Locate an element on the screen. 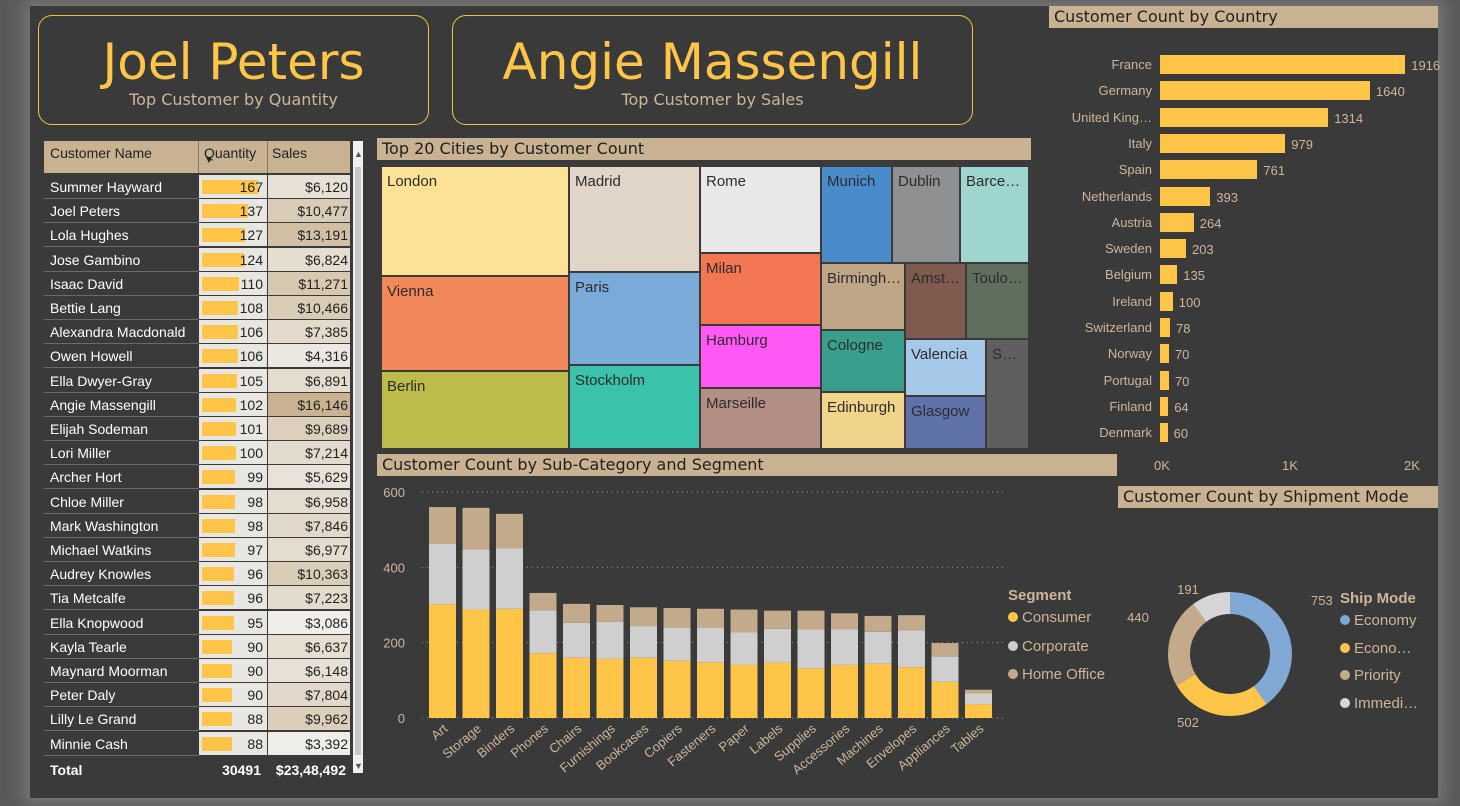 This screenshot has width=1460, height=806. table-row: Chloe Miller 98 $6,958 is located at coordinates (197, 501).